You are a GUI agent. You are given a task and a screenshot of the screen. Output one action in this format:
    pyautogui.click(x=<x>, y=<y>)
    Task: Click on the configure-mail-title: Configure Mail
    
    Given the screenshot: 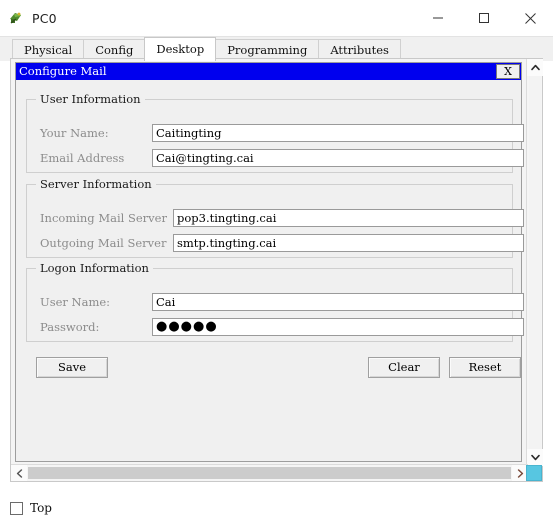 What is the action you would take?
    pyautogui.click(x=63, y=71)
    